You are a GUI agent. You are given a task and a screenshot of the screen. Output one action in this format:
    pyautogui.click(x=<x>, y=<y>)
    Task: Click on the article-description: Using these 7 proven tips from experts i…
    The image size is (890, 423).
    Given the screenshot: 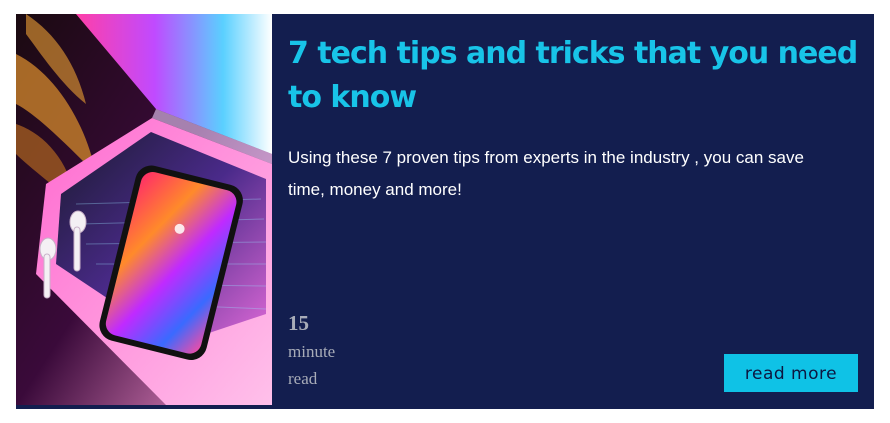 What is the action you would take?
    pyautogui.click(x=546, y=173)
    